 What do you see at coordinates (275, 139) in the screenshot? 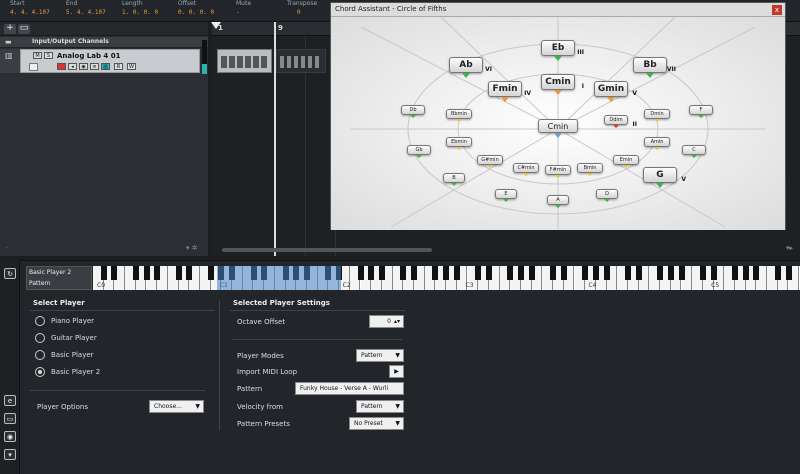
I see `project-cursor` at bounding box center [275, 139].